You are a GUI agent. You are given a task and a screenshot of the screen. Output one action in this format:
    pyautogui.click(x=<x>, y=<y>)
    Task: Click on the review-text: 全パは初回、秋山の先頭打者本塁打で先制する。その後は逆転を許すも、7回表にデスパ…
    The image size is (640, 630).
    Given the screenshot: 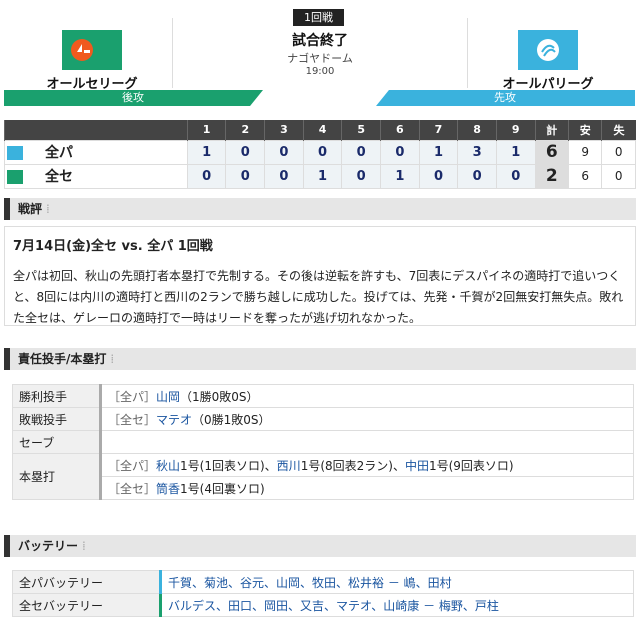 What is the action you would take?
    pyautogui.click(x=318, y=297)
    